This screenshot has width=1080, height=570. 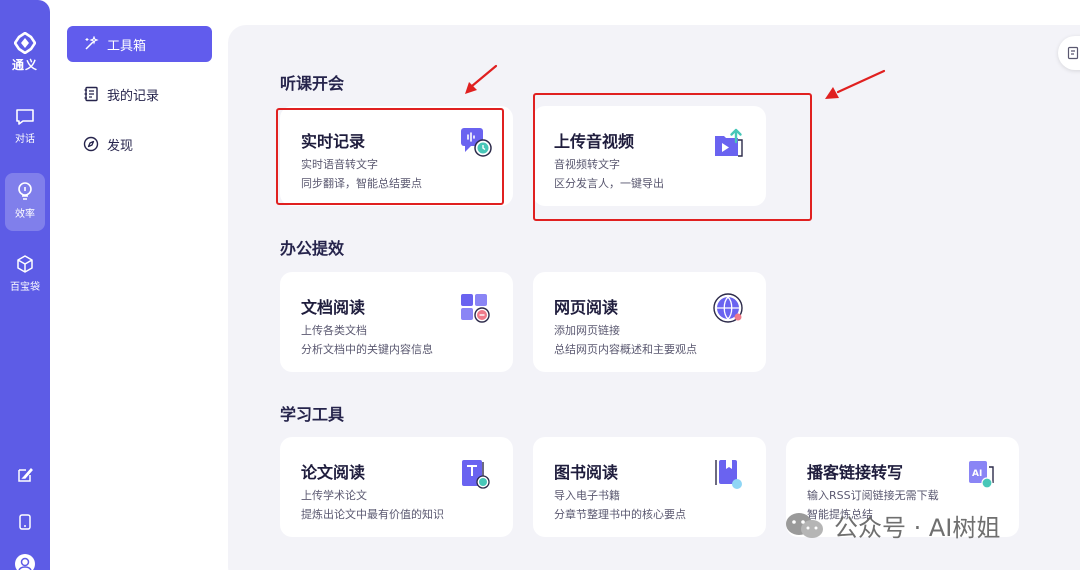 I want to click on card-desc-line1: 导入电子书籍, so click(x=587, y=495).